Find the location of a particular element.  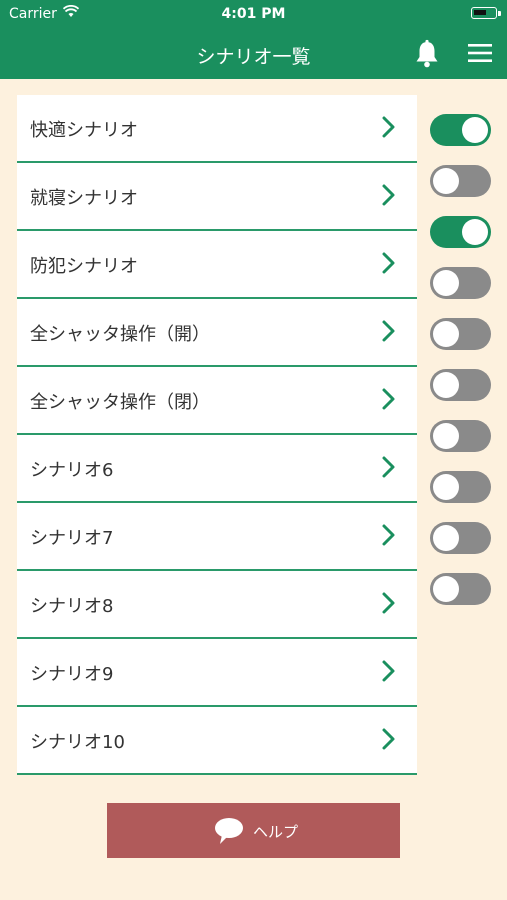

scenario-row: 防犯シナリオ is located at coordinates (217, 265).